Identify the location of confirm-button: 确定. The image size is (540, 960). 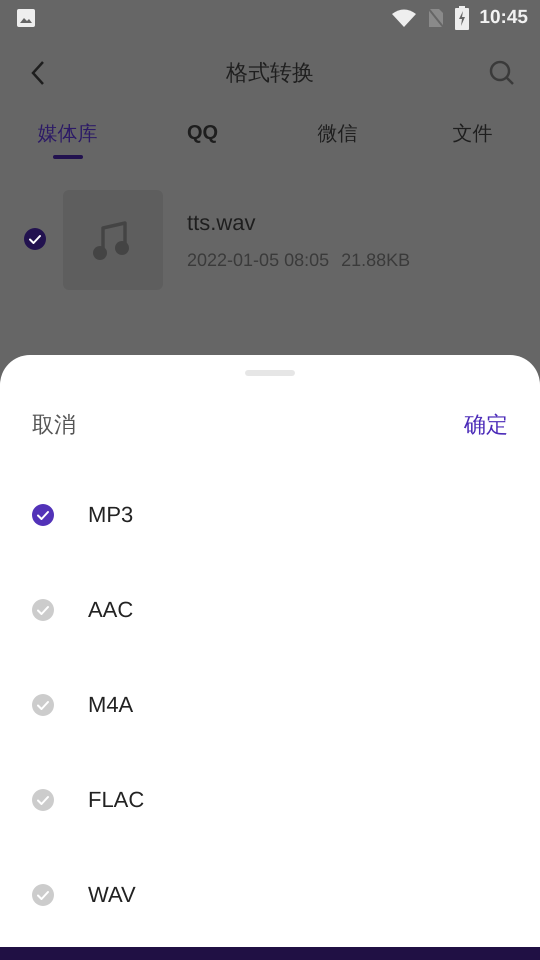
(486, 425).